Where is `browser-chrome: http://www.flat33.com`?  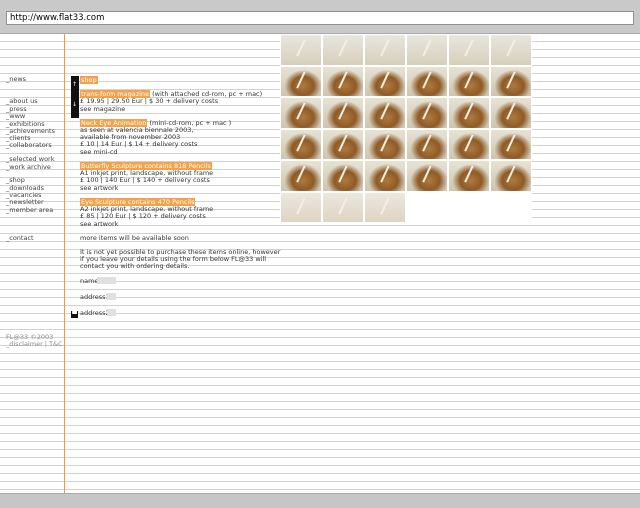
browser-chrome: http://www.flat33.com is located at coordinates (320, 17).